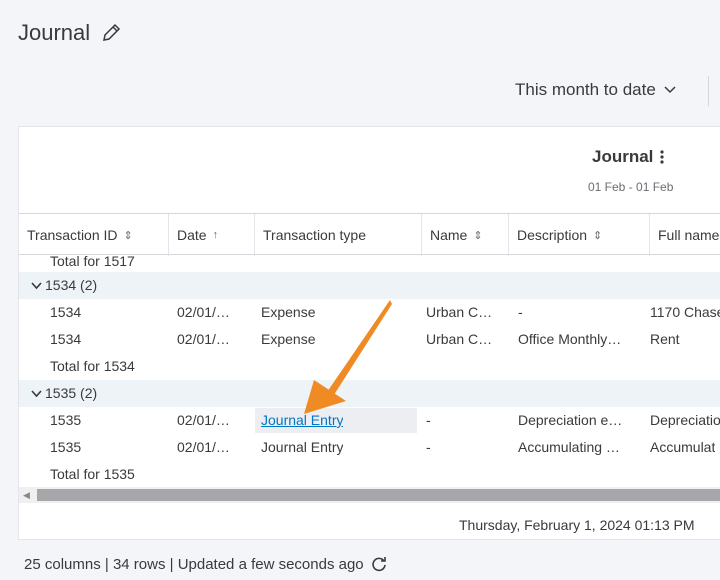 The width and height of the screenshot is (720, 580). I want to click on report-timestamp: Thursday, February 1, 2024 01:13 PM, so click(577, 525).